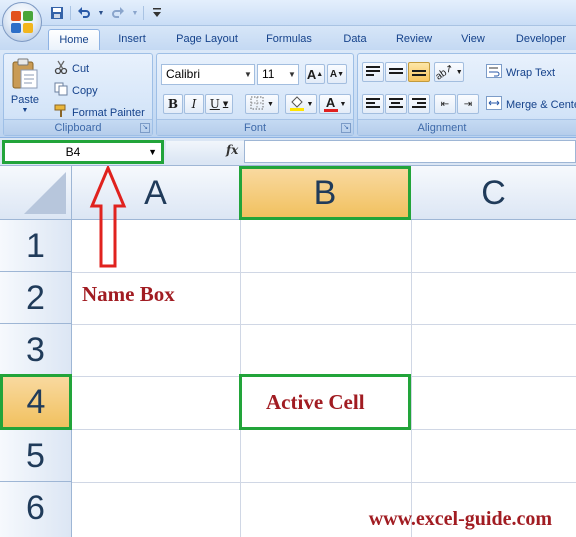  Describe the element at coordinates (333, 74) in the screenshot. I see `shrink-font-icon: A` at that location.